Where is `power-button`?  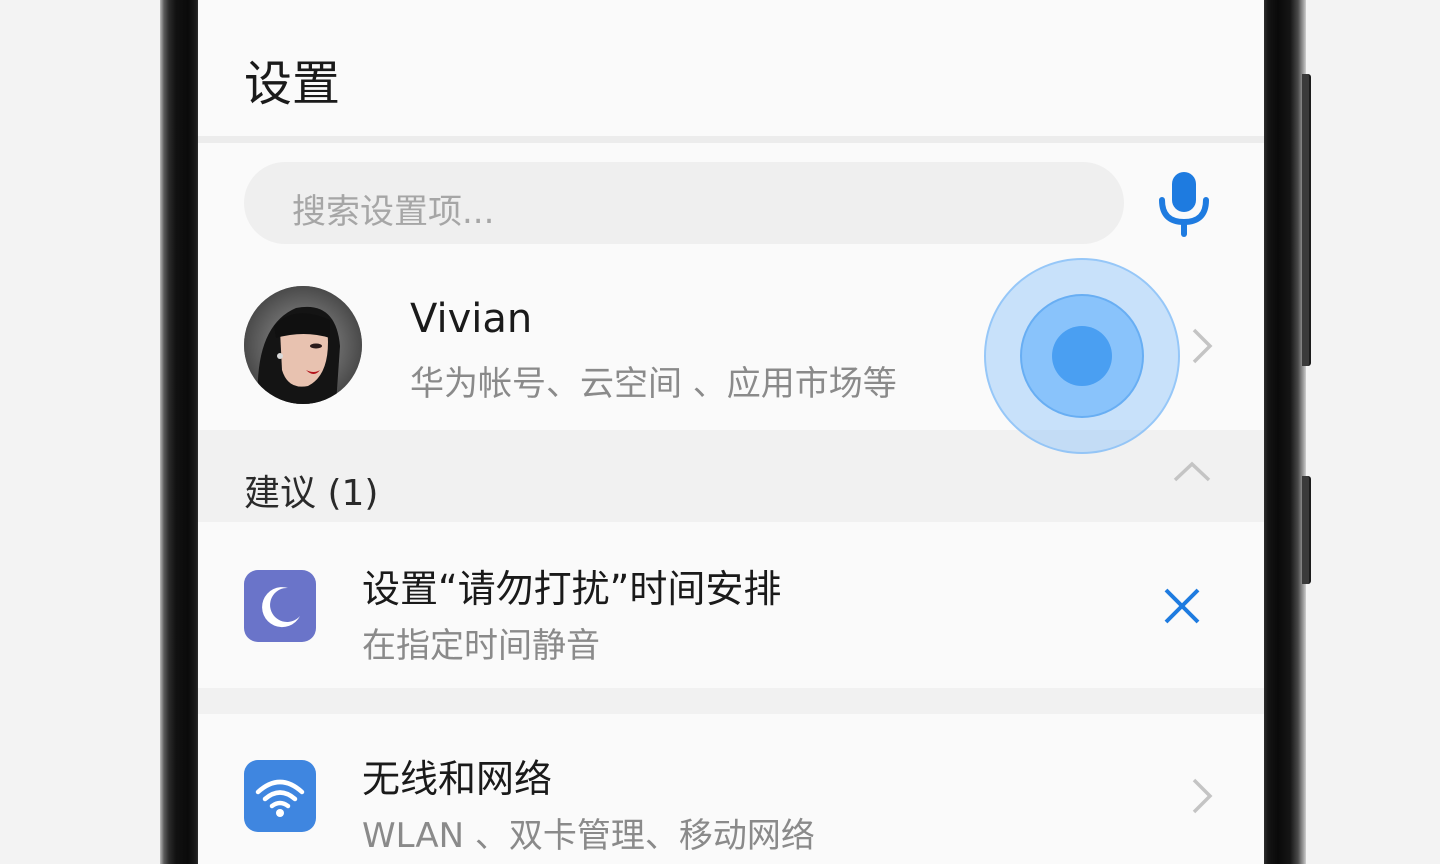 power-button is located at coordinates (1306, 530).